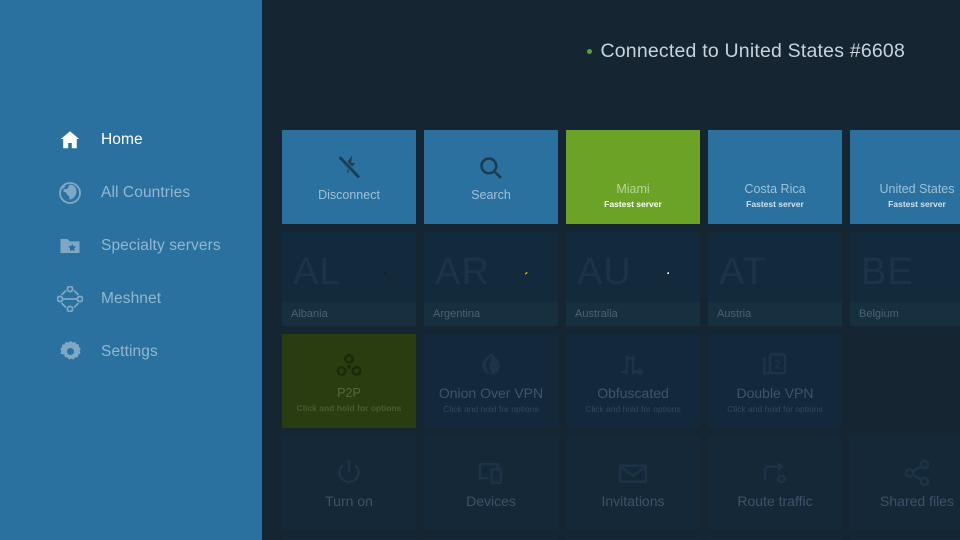  What do you see at coordinates (633, 279) in the screenshot?
I see `tile-country-australia: AU Australia` at bounding box center [633, 279].